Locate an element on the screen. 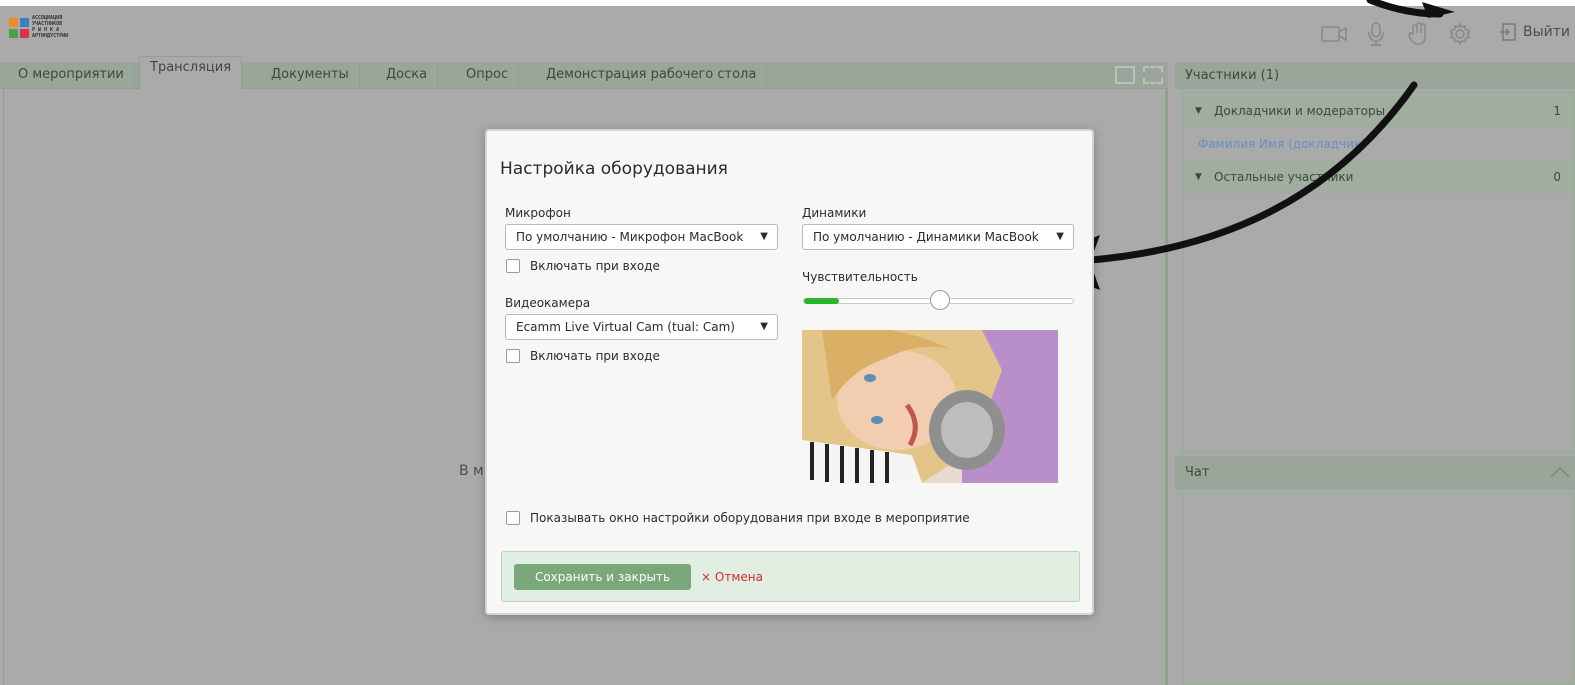 Image resolution: width=1575 pixels, height=685 pixels. tab-poll: Опрос is located at coordinates (488, 75).